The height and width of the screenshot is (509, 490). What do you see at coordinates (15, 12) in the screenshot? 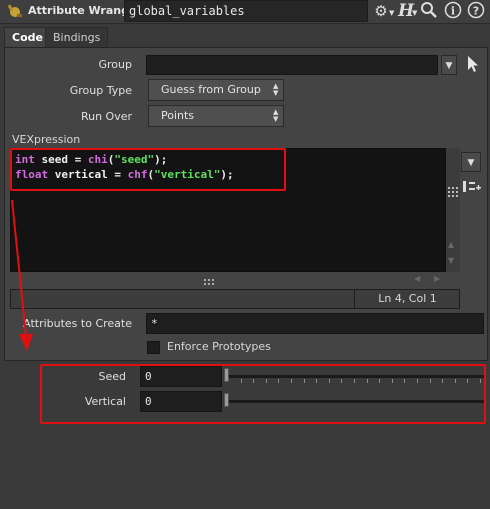
I see `wrangle-node-icon` at bounding box center [15, 12].